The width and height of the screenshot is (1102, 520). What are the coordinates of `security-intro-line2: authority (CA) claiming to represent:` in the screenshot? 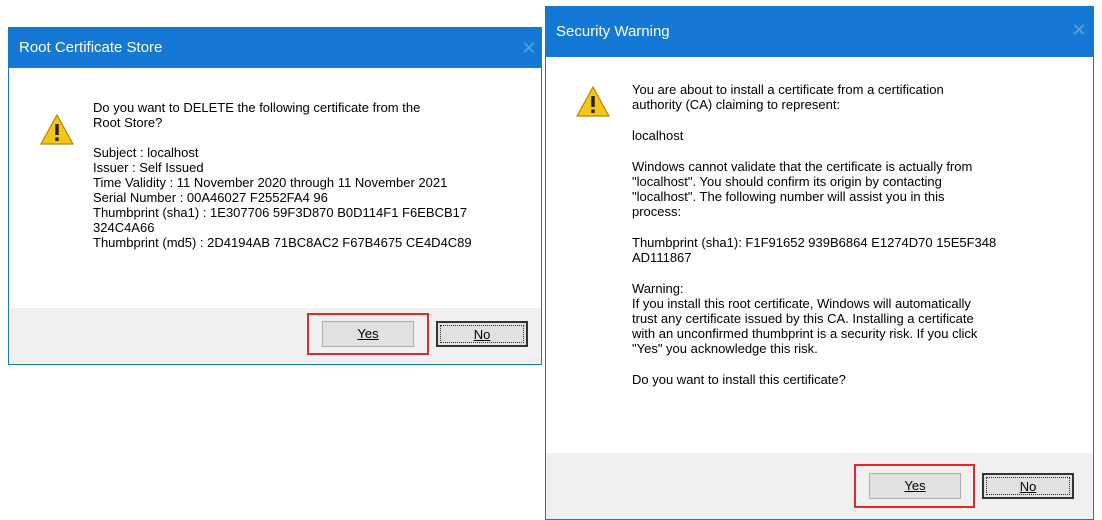 It's located at (736, 104).